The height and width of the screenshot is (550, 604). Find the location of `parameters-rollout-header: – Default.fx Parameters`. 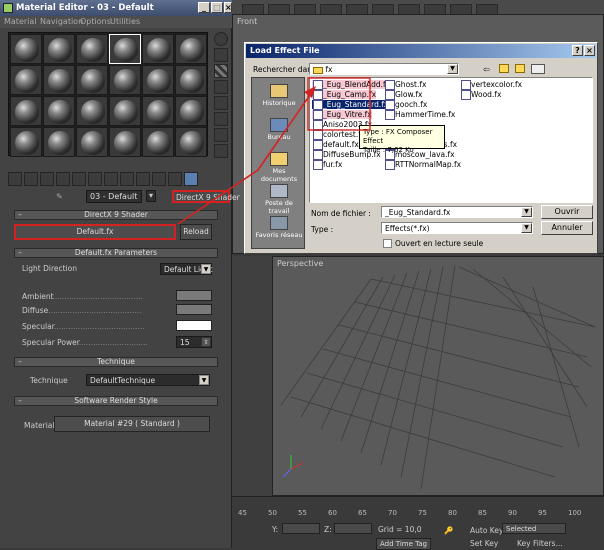

parameters-rollout-header: – Default.fx Parameters is located at coordinates (116, 253).